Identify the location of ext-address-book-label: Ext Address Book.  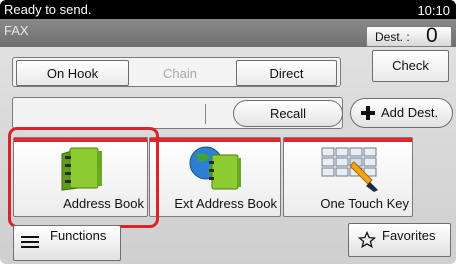
(225, 203).